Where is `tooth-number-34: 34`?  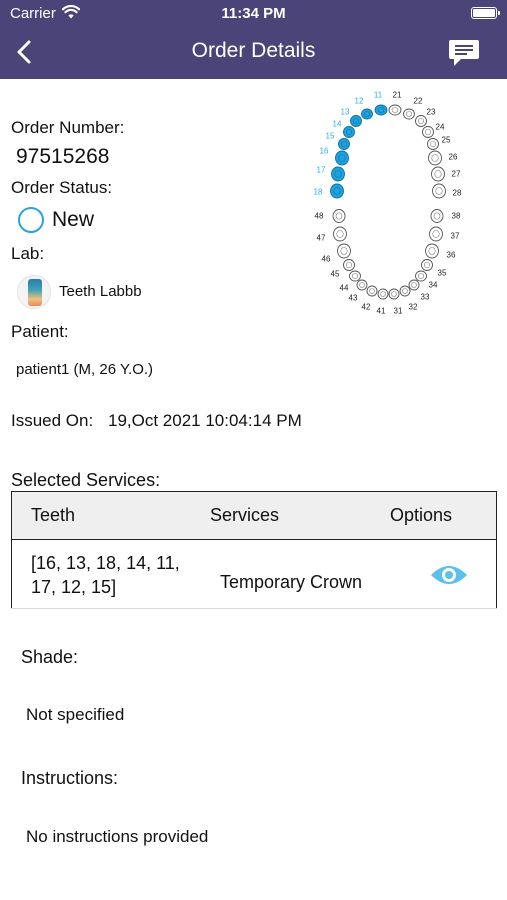 tooth-number-34: 34 is located at coordinates (433, 285).